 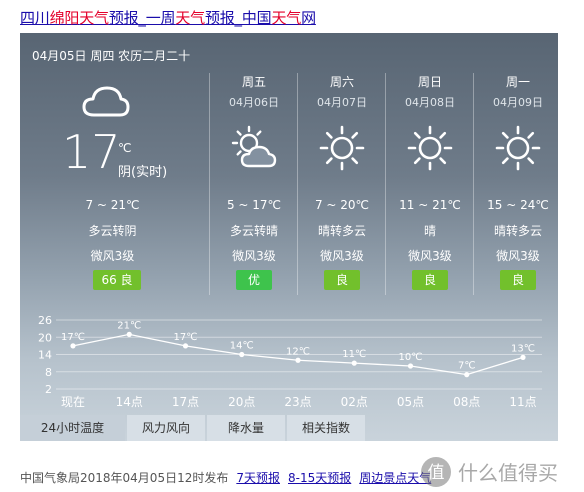 I want to click on watermark-char: 值, so click(x=436, y=473).